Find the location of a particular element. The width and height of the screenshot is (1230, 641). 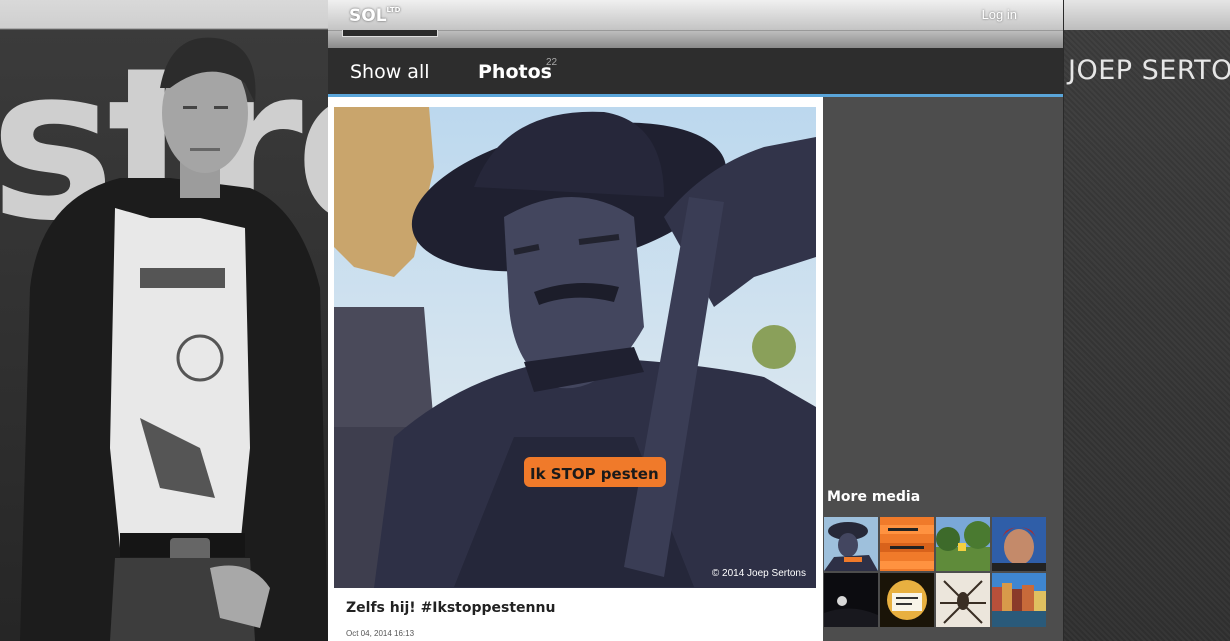

top-strip is located at coordinates (1147, 15).